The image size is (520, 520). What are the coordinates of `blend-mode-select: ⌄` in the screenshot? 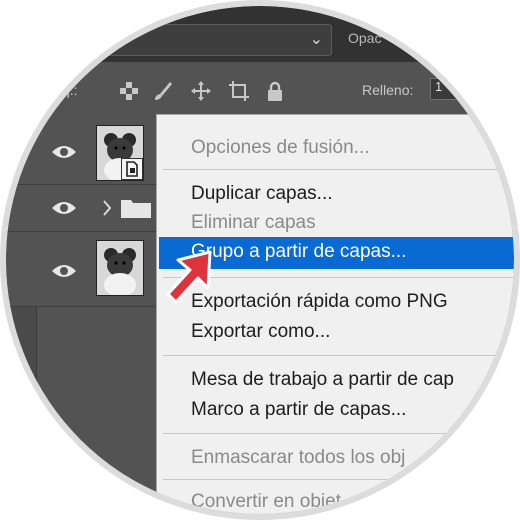 It's located at (181, 40).